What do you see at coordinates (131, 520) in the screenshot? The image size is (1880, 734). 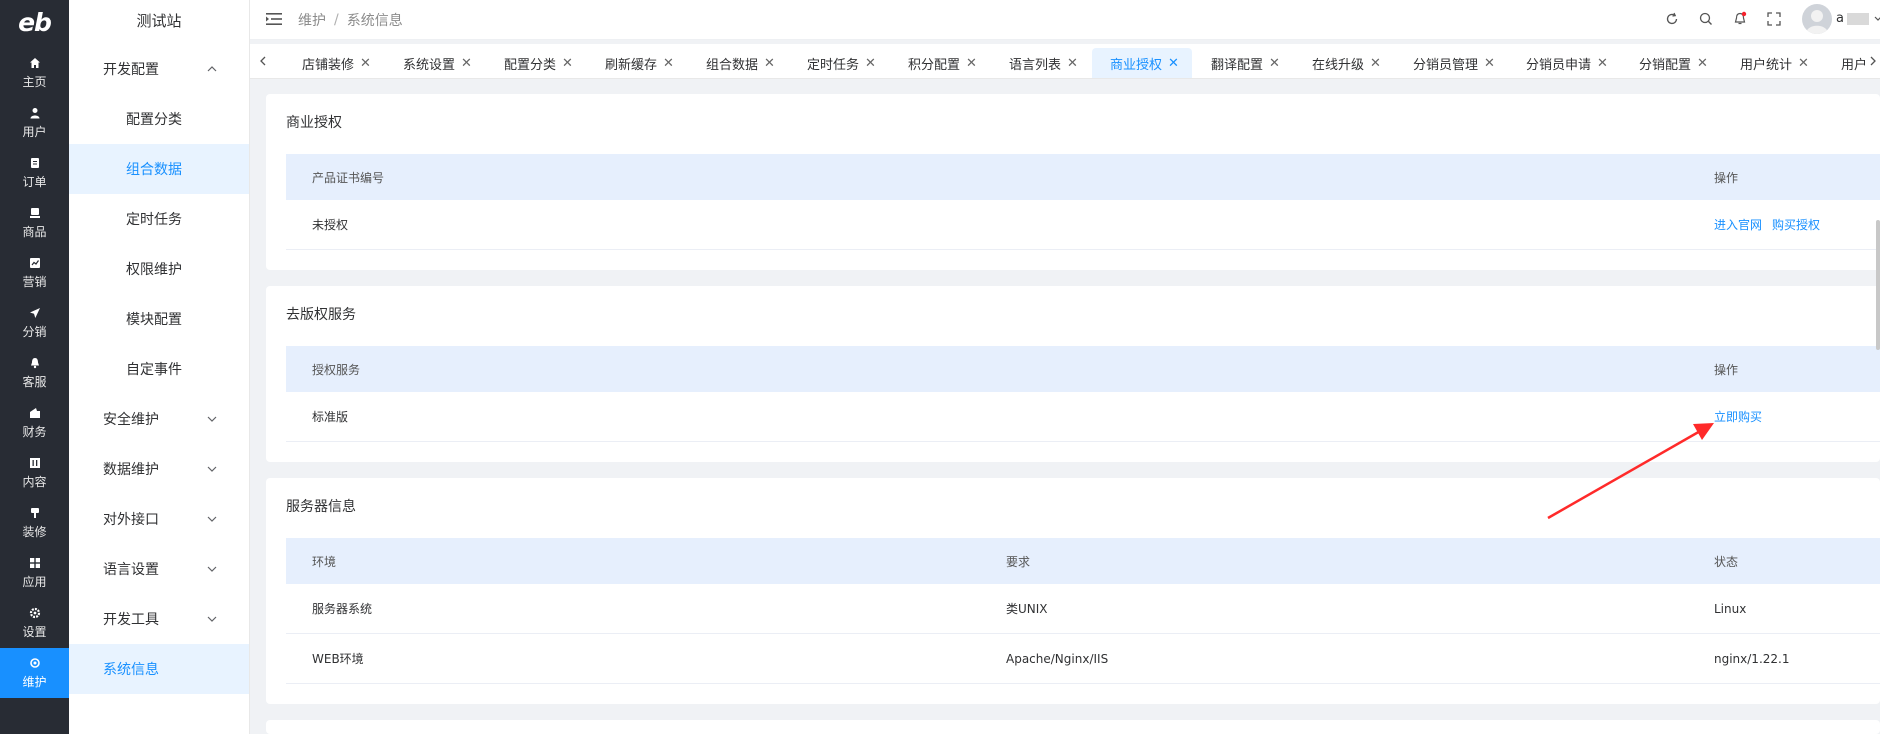 I see `submenu-label: 对外接口` at bounding box center [131, 520].